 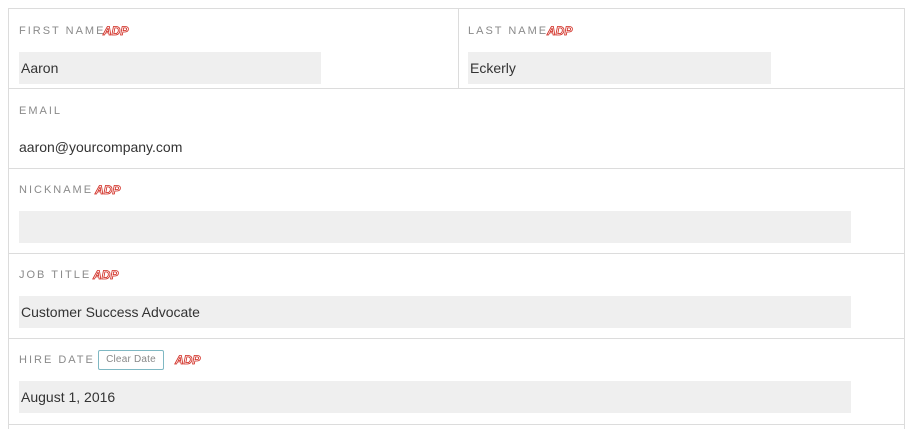 I want to click on nickname-field, so click(x=435, y=227).